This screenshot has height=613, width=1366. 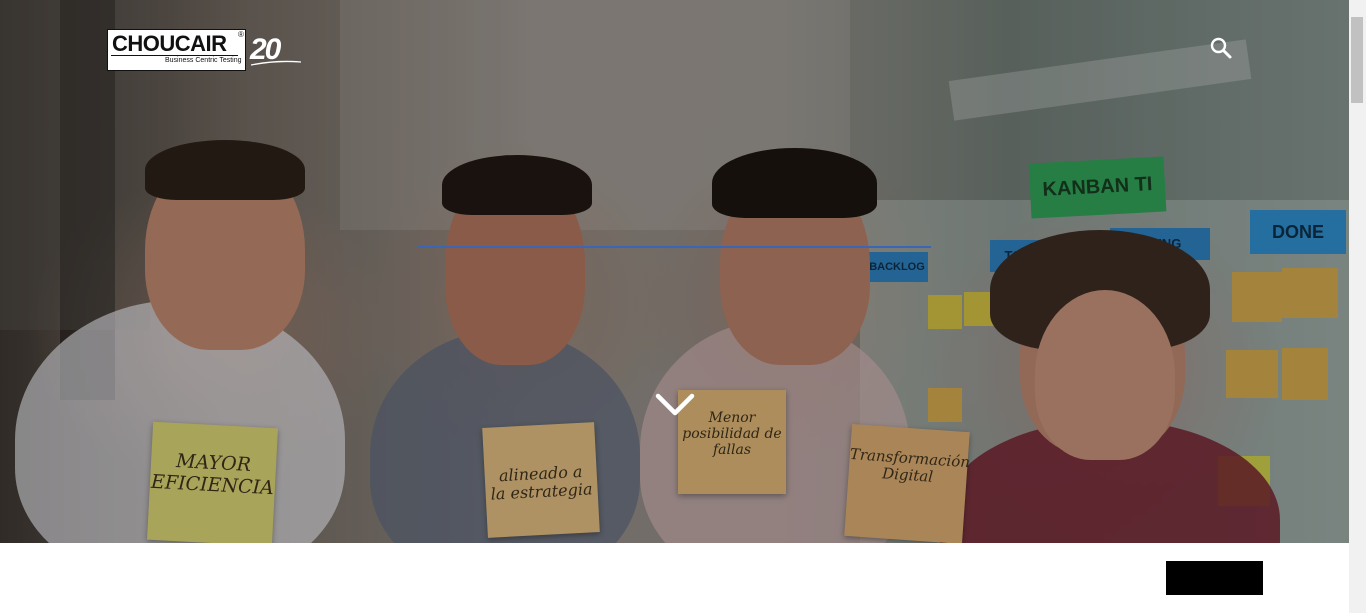 What do you see at coordinates (1357, 60) in the screenshot?
I see `scrollbar-thumb` at bounding box center [1357, 60].